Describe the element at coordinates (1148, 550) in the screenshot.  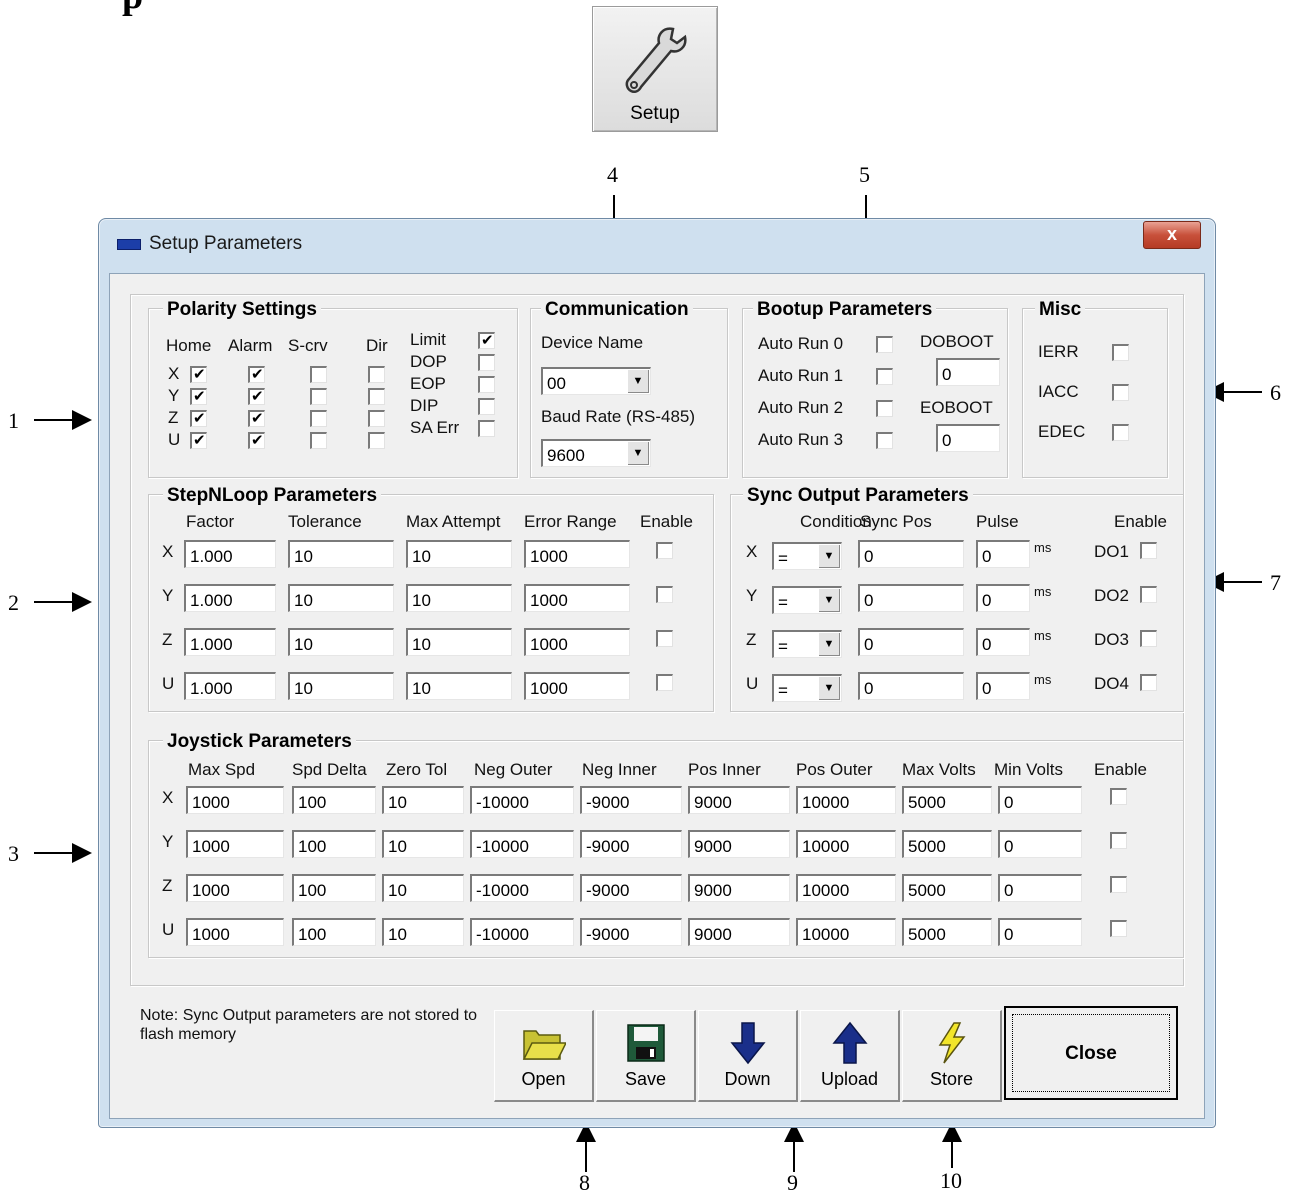
I see `sync-x-enable-checkbox` at that location.